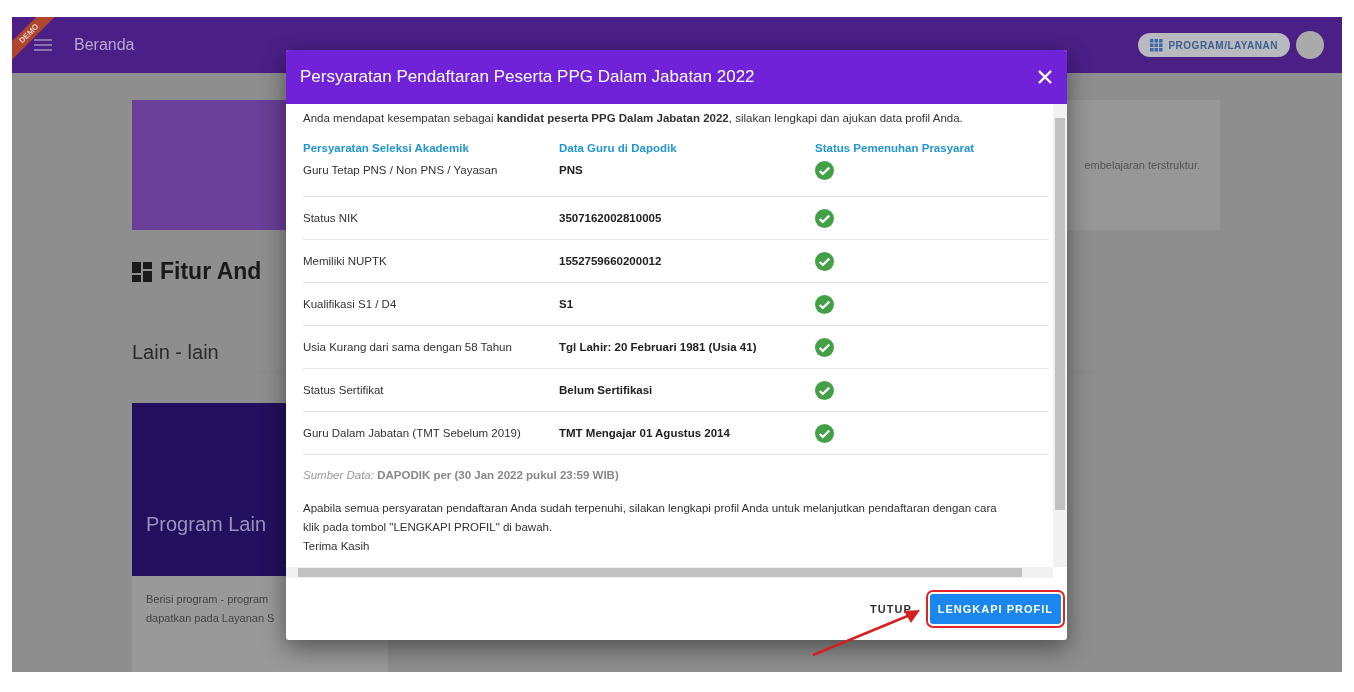 This screenshot has width=1354, height=692. What do you see at coordinates (1157, 45) in the screenshot?
I see `grid-icon` at bounding box center [1157, 45].